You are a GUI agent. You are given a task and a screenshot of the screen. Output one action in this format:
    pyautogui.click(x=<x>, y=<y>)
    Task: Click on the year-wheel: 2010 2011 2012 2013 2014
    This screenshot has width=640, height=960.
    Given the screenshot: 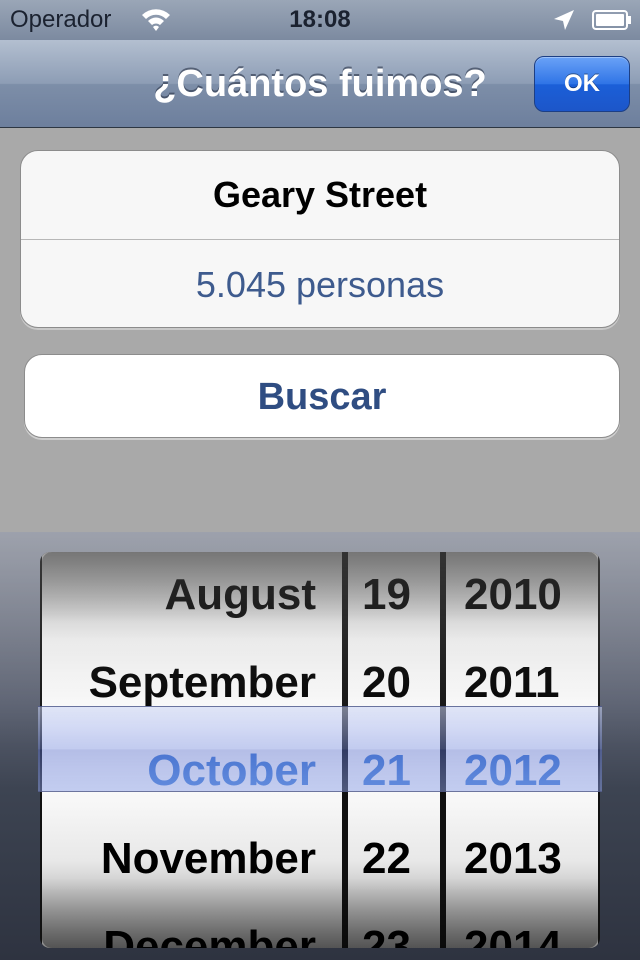 What is the action you would take?
    pyautogui.click(x=522, y=750)
    